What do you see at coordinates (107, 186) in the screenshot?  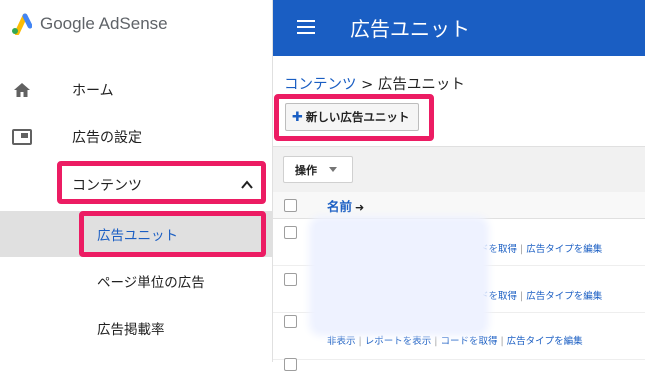 I see `sidebar-item-label: コンテンツ` at bounding box center [107, 186].